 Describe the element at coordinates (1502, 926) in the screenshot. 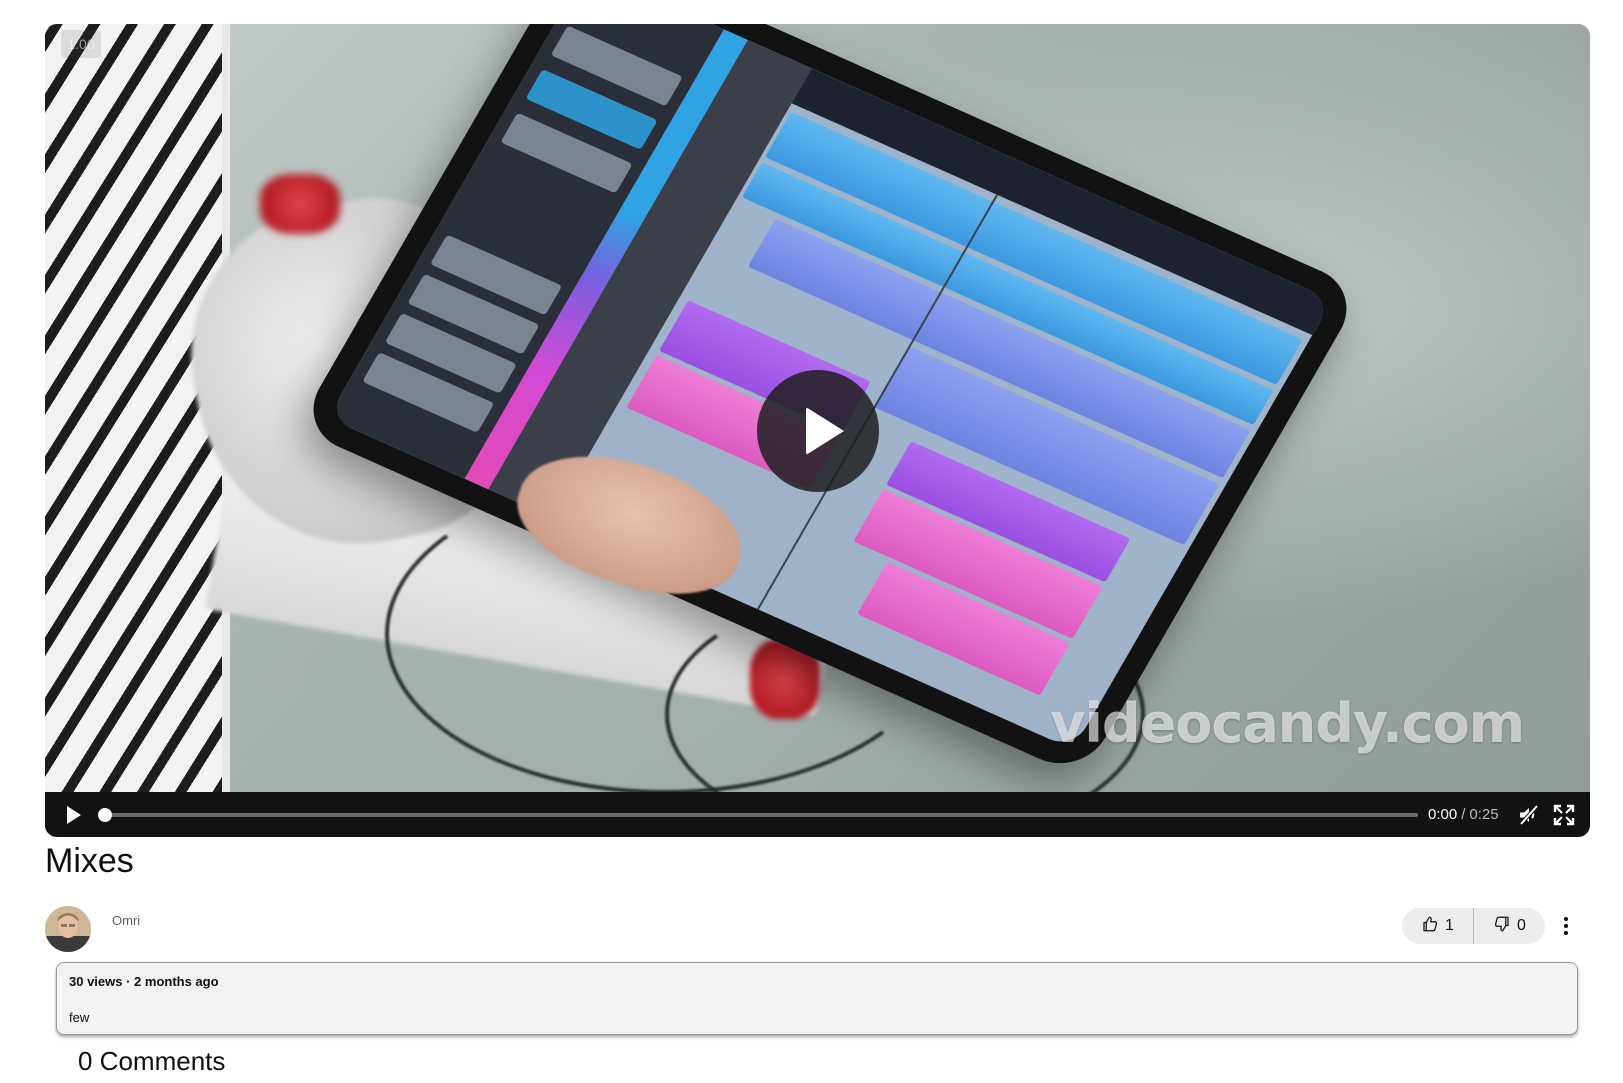

I see `thumbs-down-icon` at that location.